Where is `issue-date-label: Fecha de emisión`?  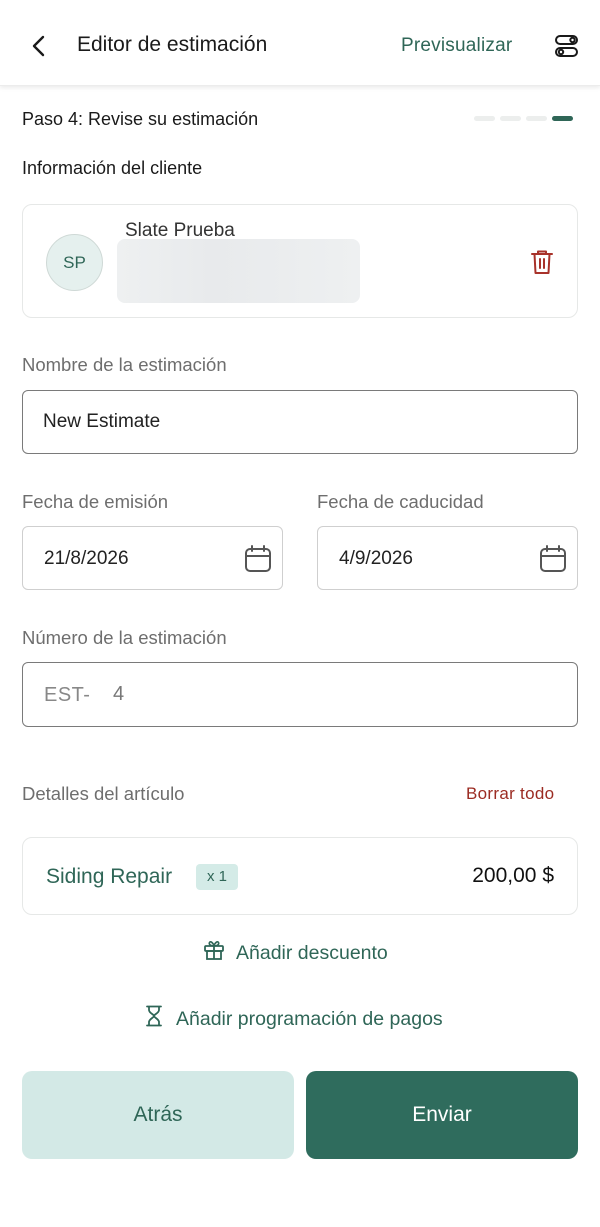
issue-date-label: Fecha de emisión is located at coordinates (95, 501).